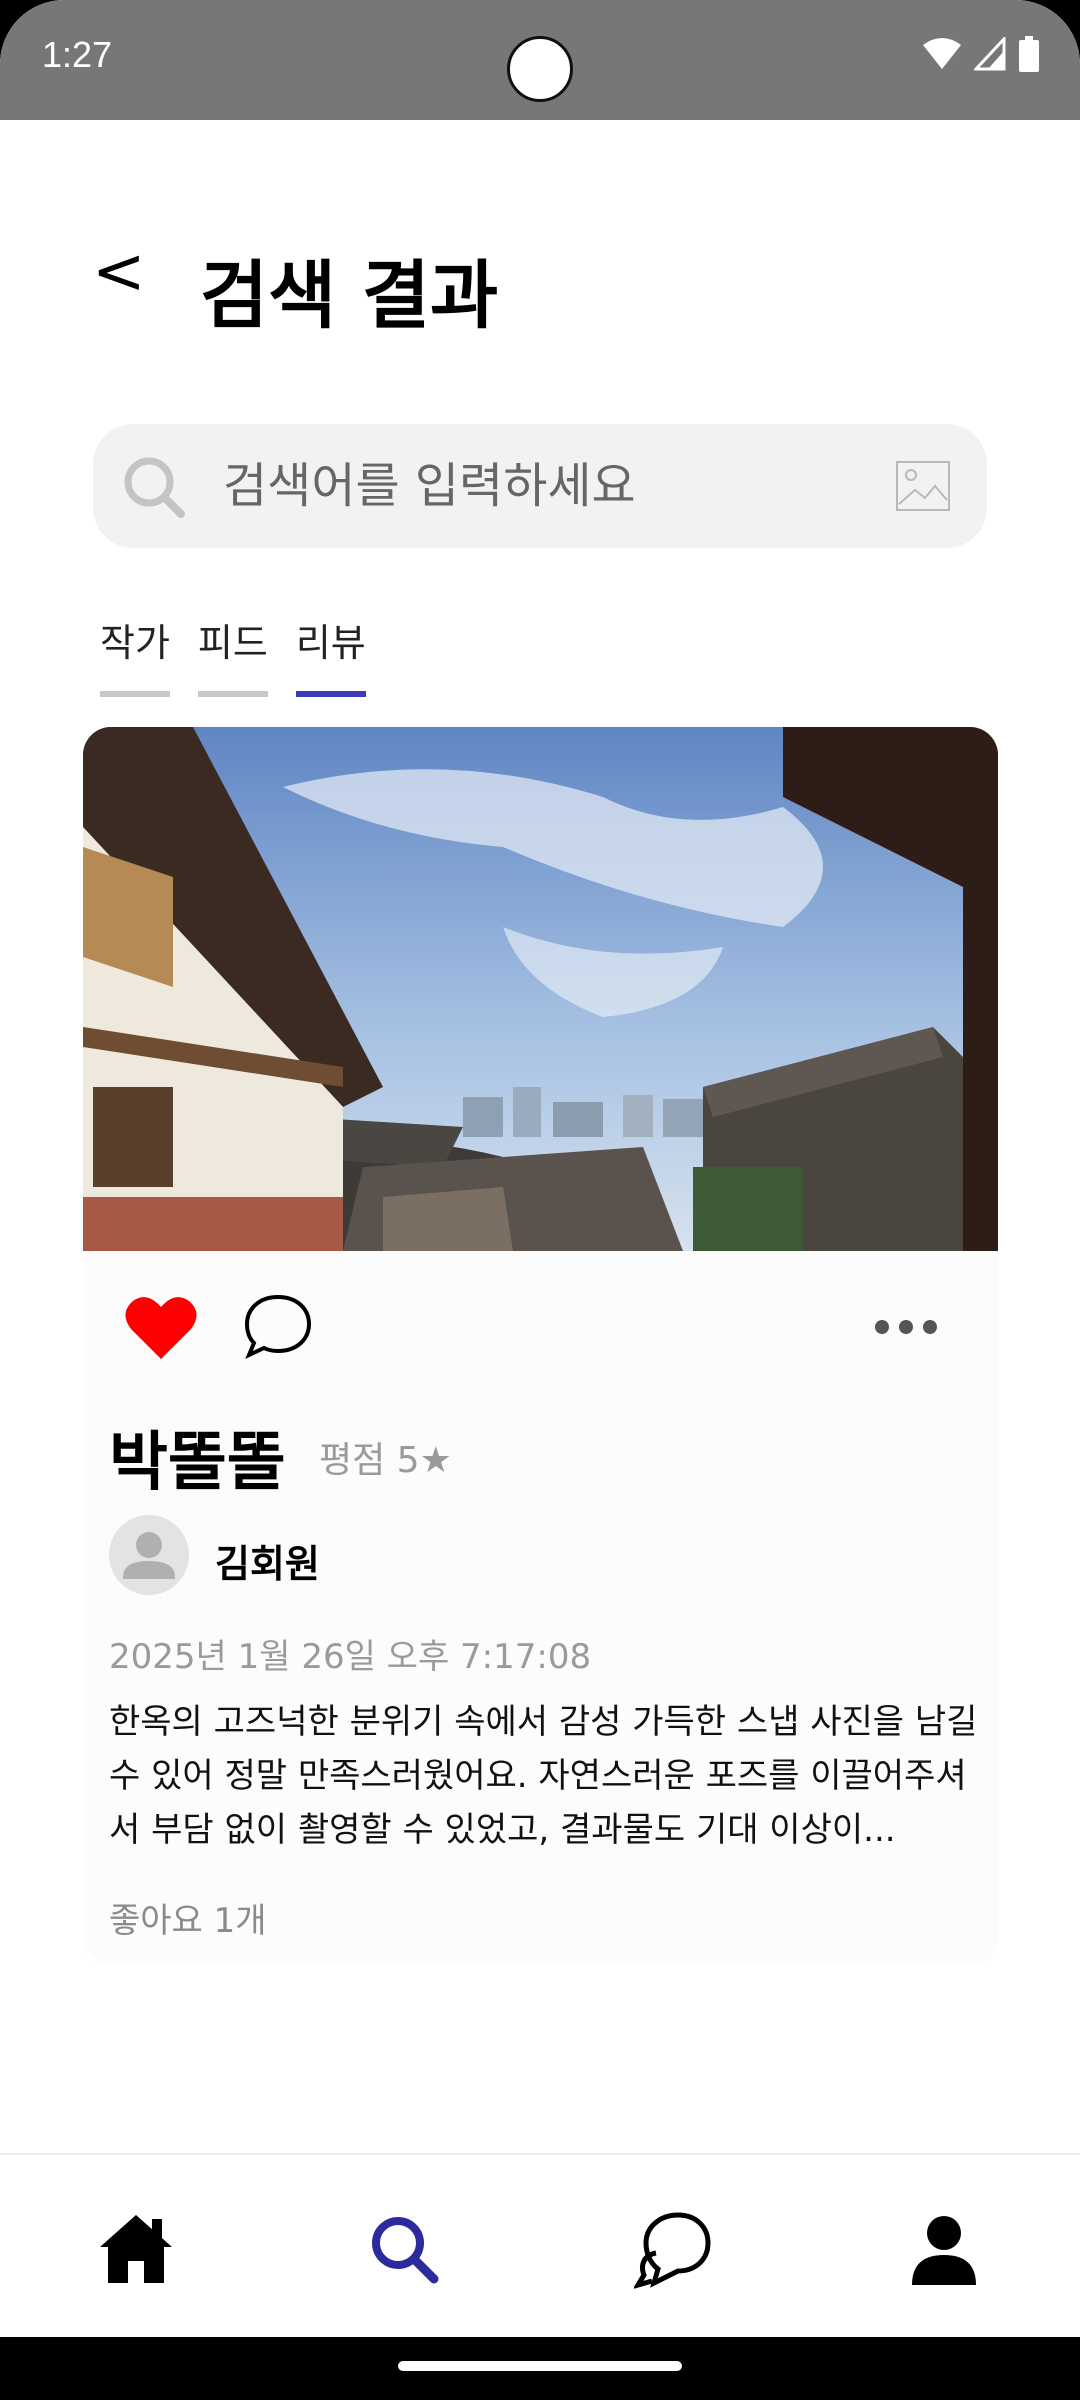  Describe the element at coordinates (350, 1657) in the screenshot. I see `review-date: 2025년 1월 26일 오후 7:17:08` at that location.